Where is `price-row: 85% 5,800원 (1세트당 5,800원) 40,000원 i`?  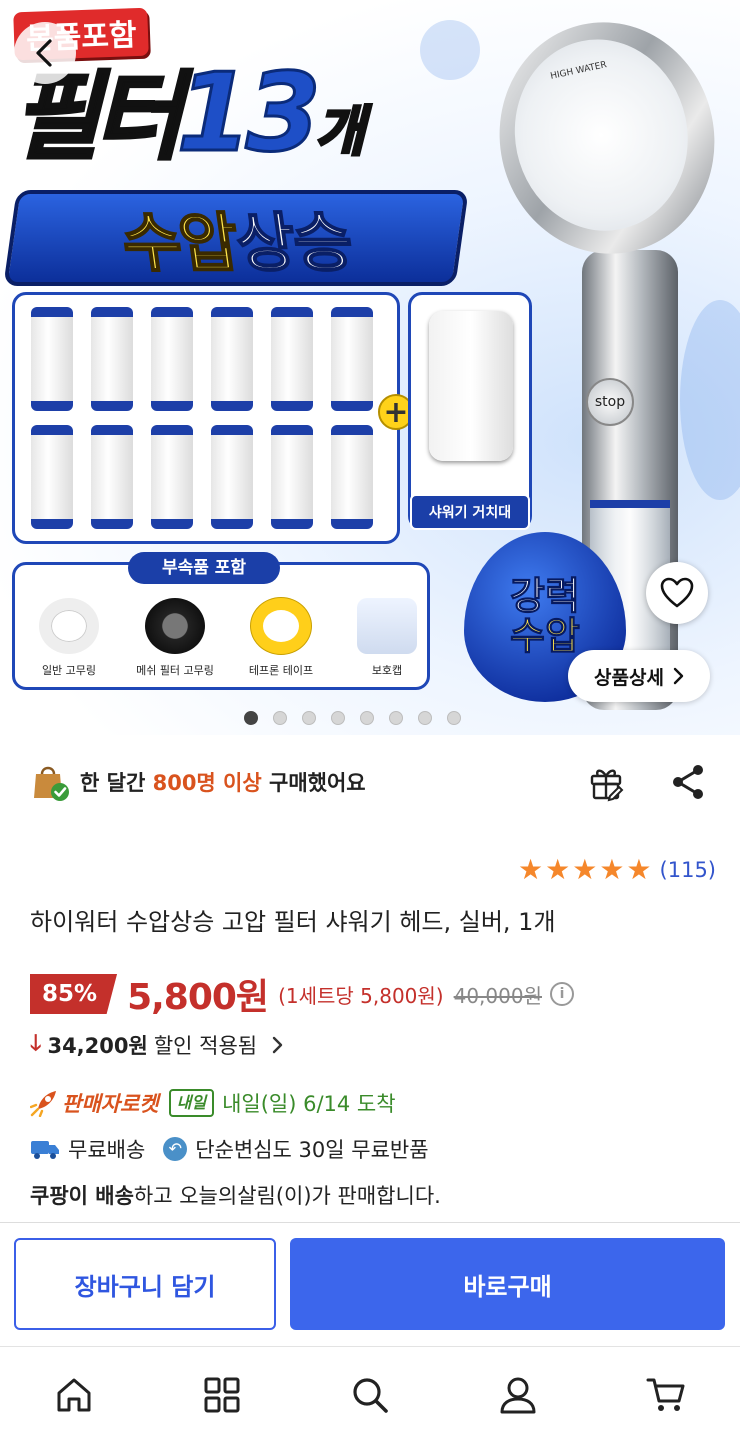
price-row: 85% 5,800원 (1세트당 5,800원) 40,000원 i is located at coordinates (302, 994).